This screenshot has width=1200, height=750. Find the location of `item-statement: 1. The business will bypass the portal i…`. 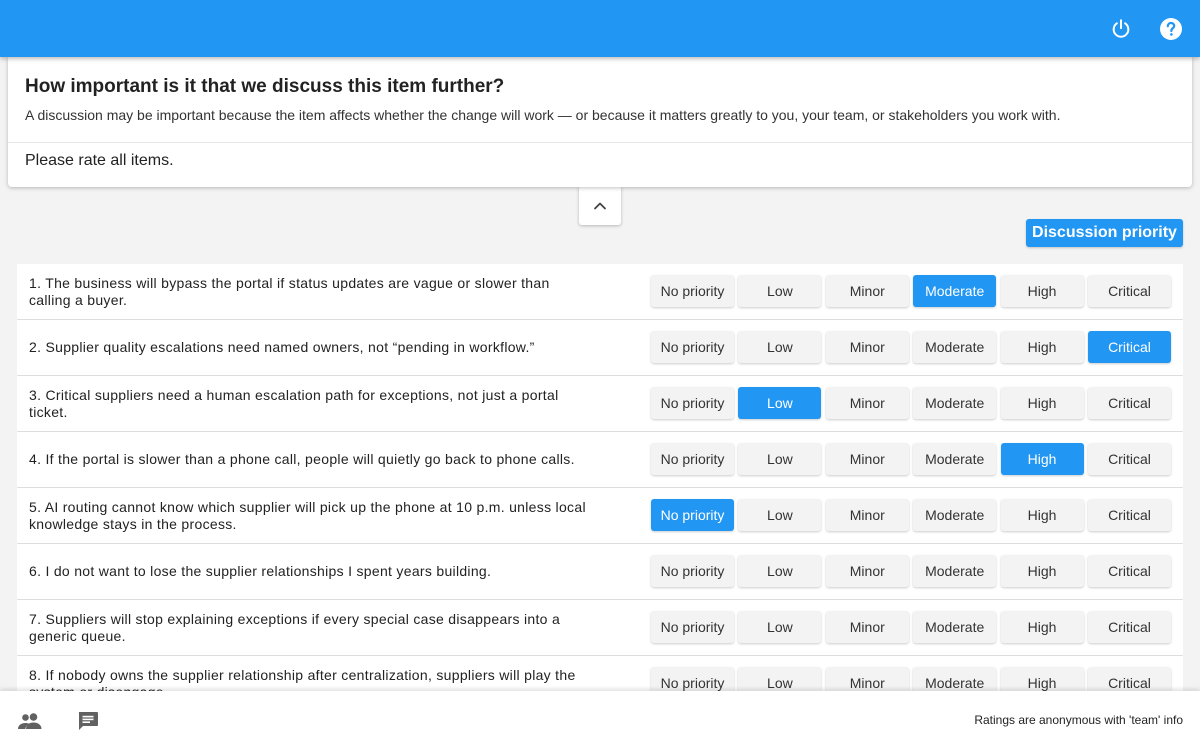

item-statement: 1. The business will bypass the portal i… is located at coordinates (289, 291).